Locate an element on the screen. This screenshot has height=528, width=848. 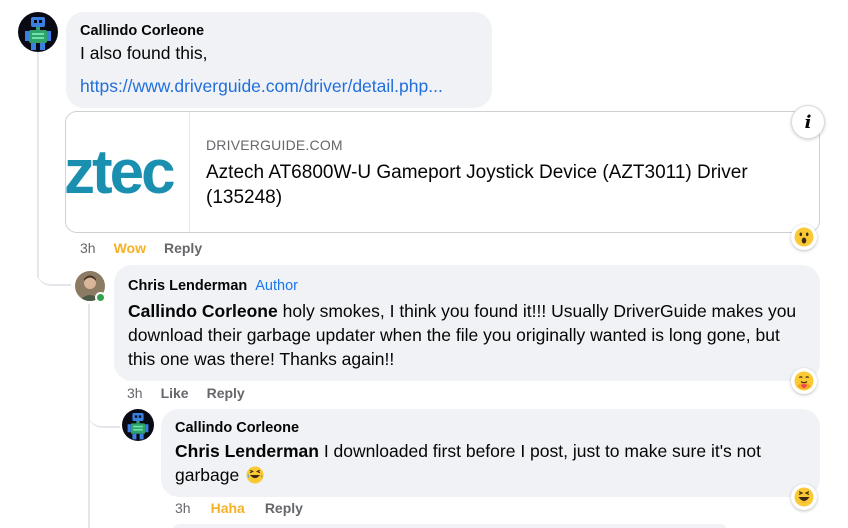
like-button: Like is located at coordinates (175, 393).